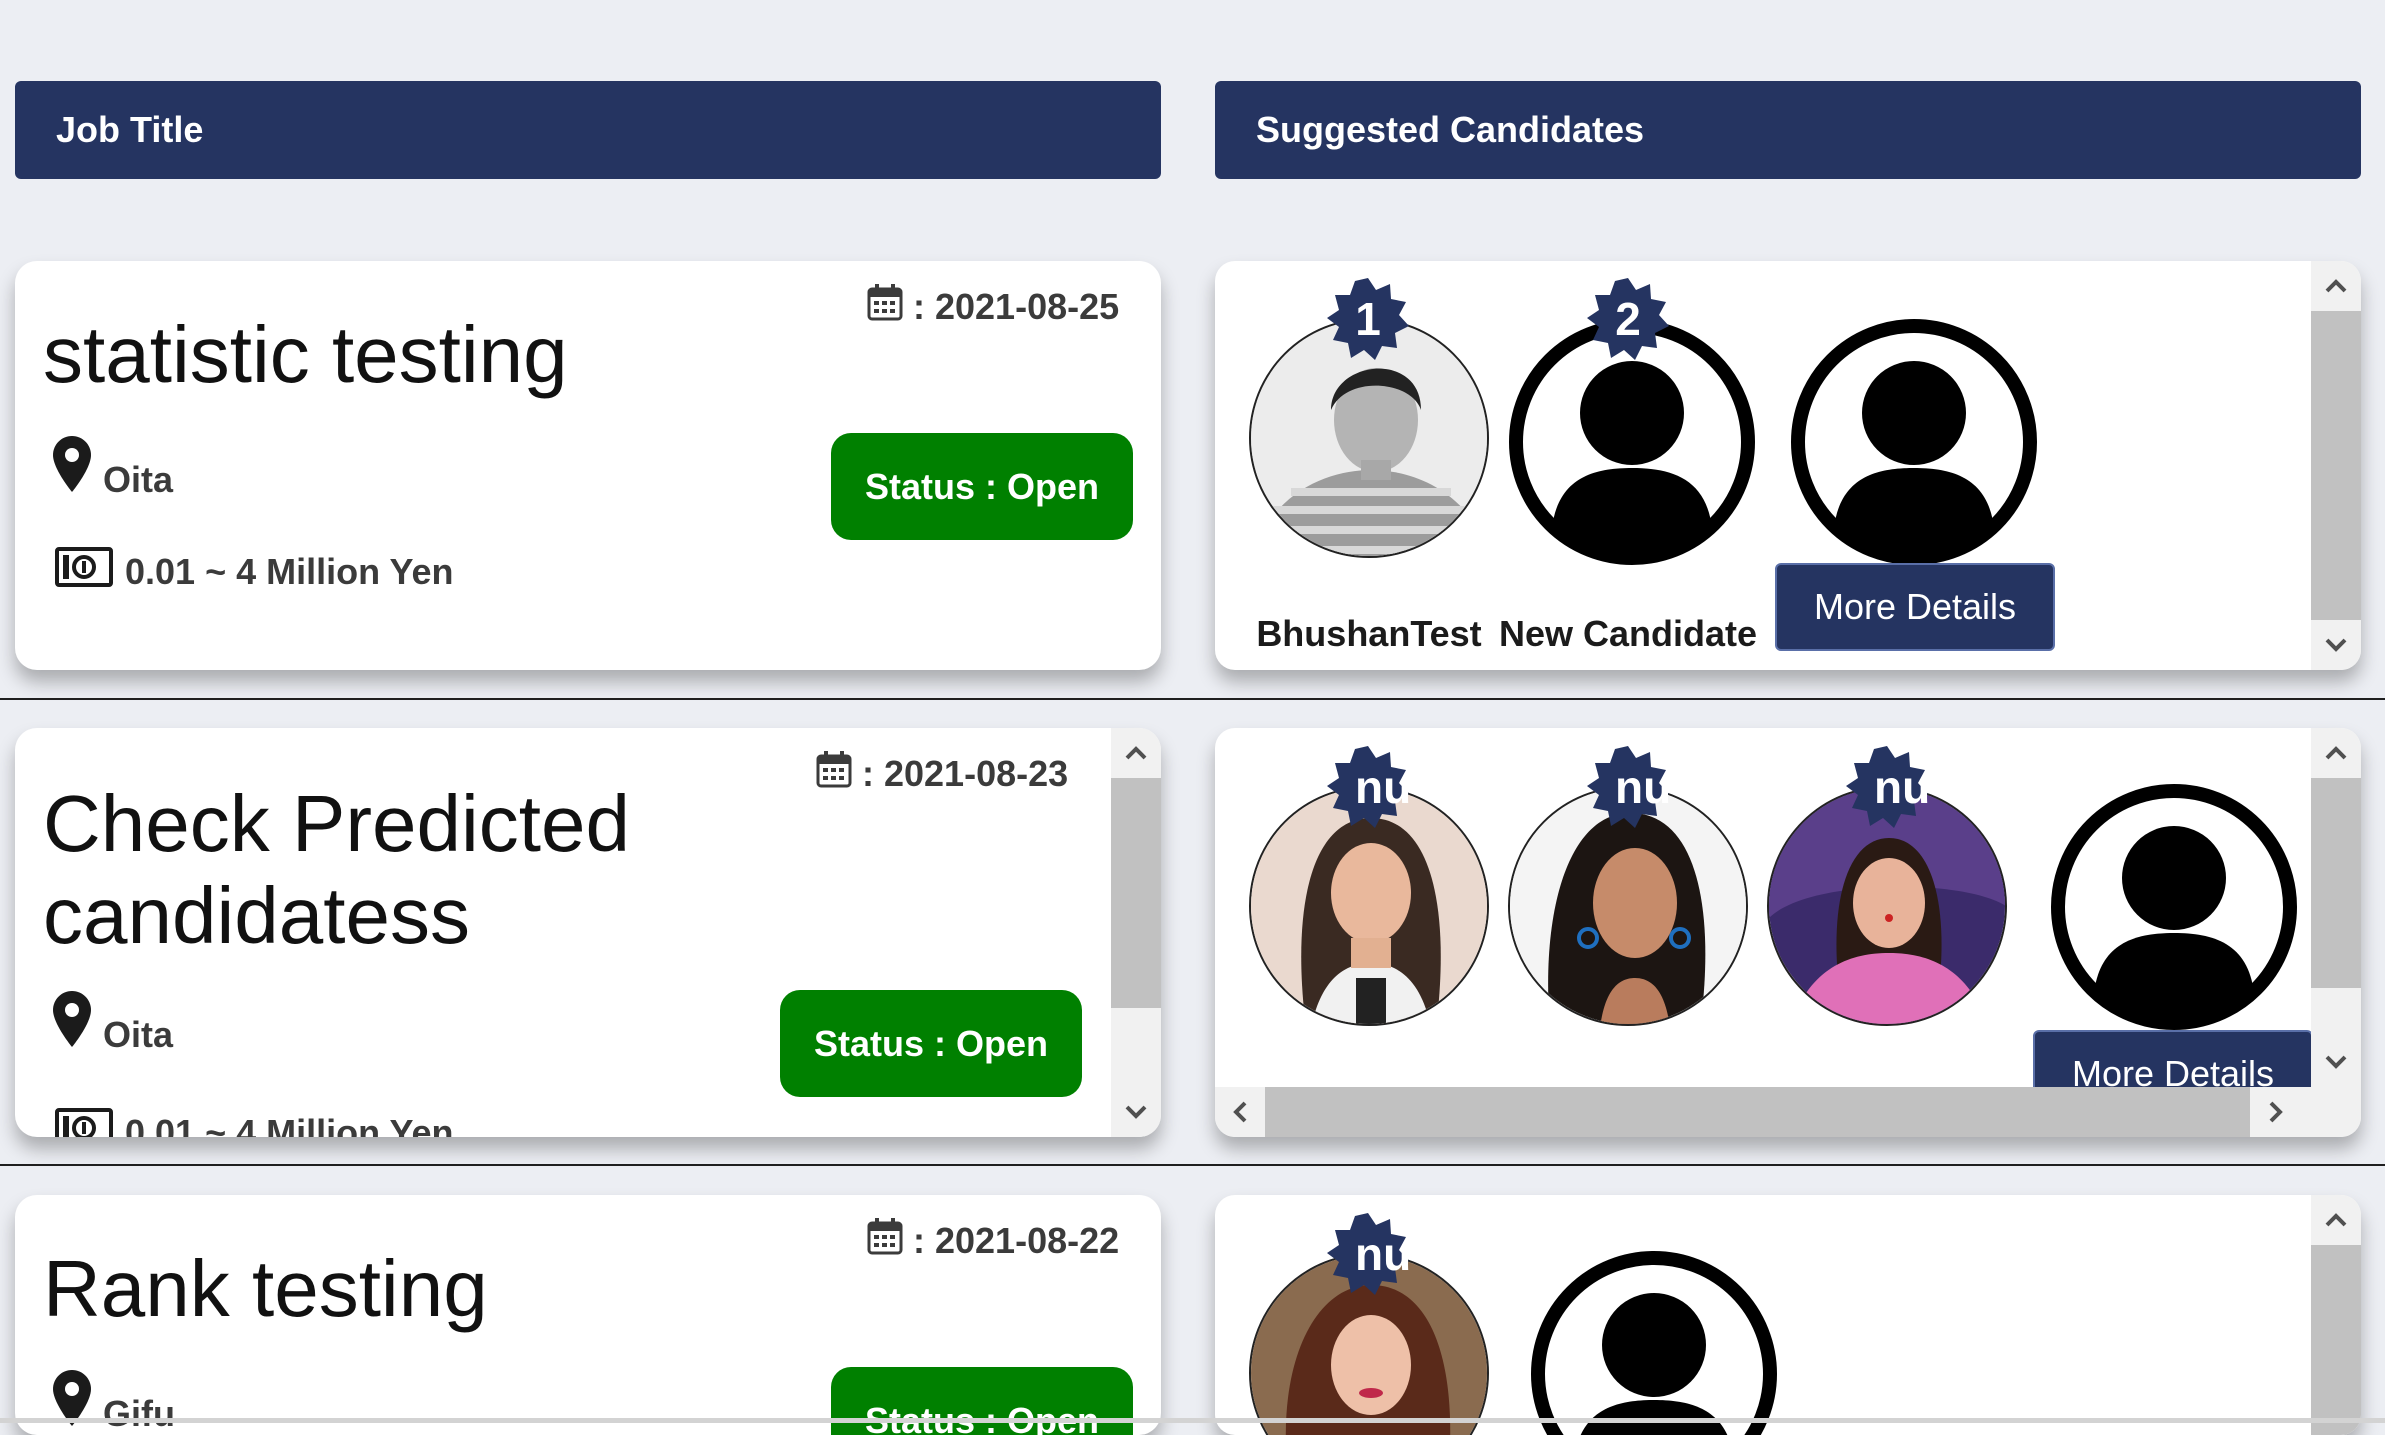  I want to click on job-title: Check Predicted candidatess, so click(393, 870).